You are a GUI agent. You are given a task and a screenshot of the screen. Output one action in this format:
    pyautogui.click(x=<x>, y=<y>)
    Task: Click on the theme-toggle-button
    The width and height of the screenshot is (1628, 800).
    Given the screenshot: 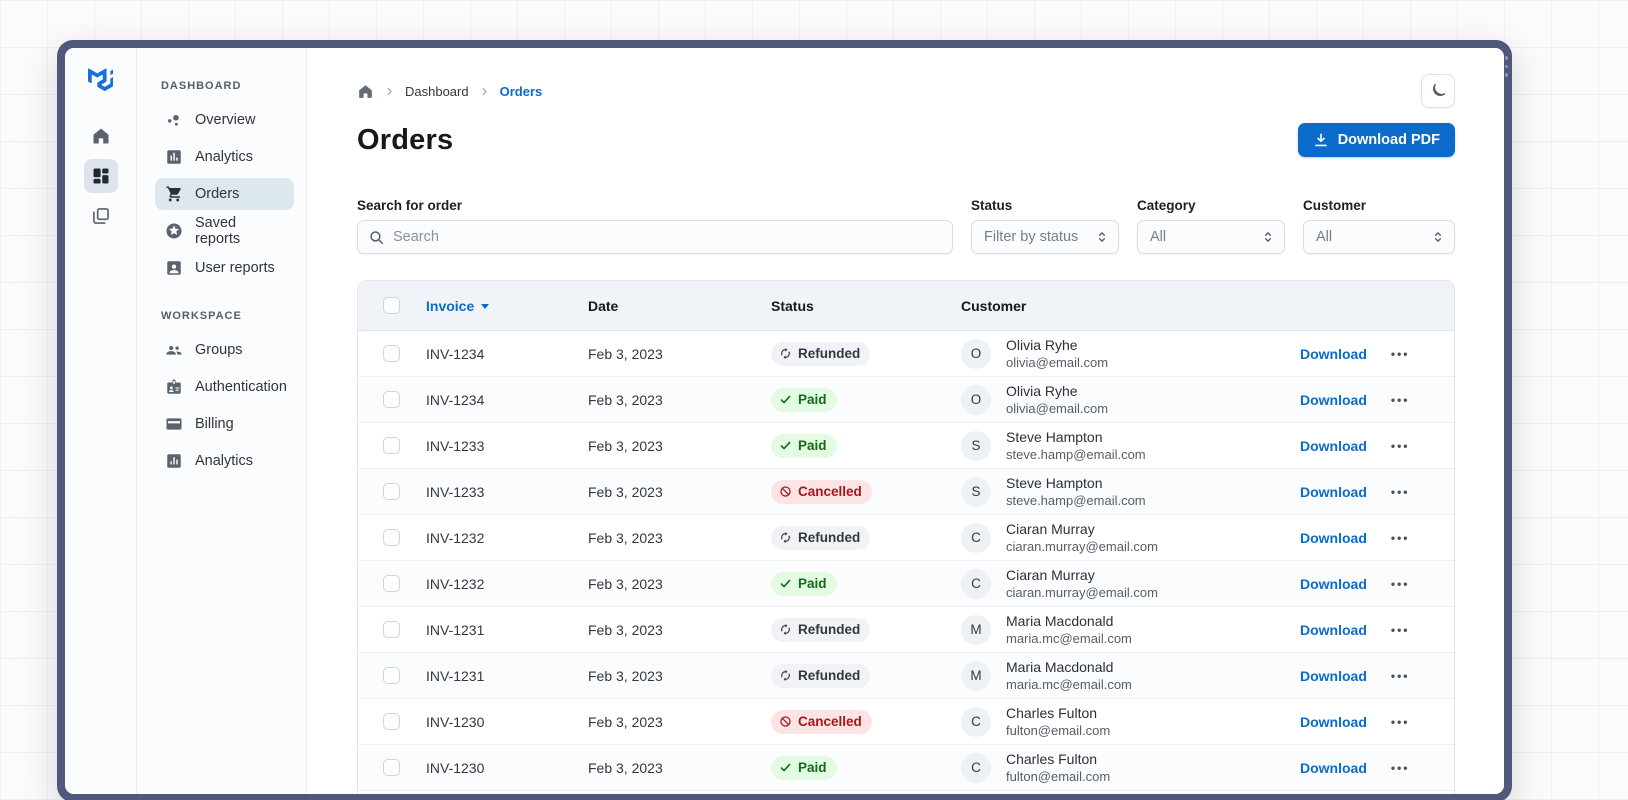 What is the action you would take?
    pyautogui.click(x=1438, y=91)
    